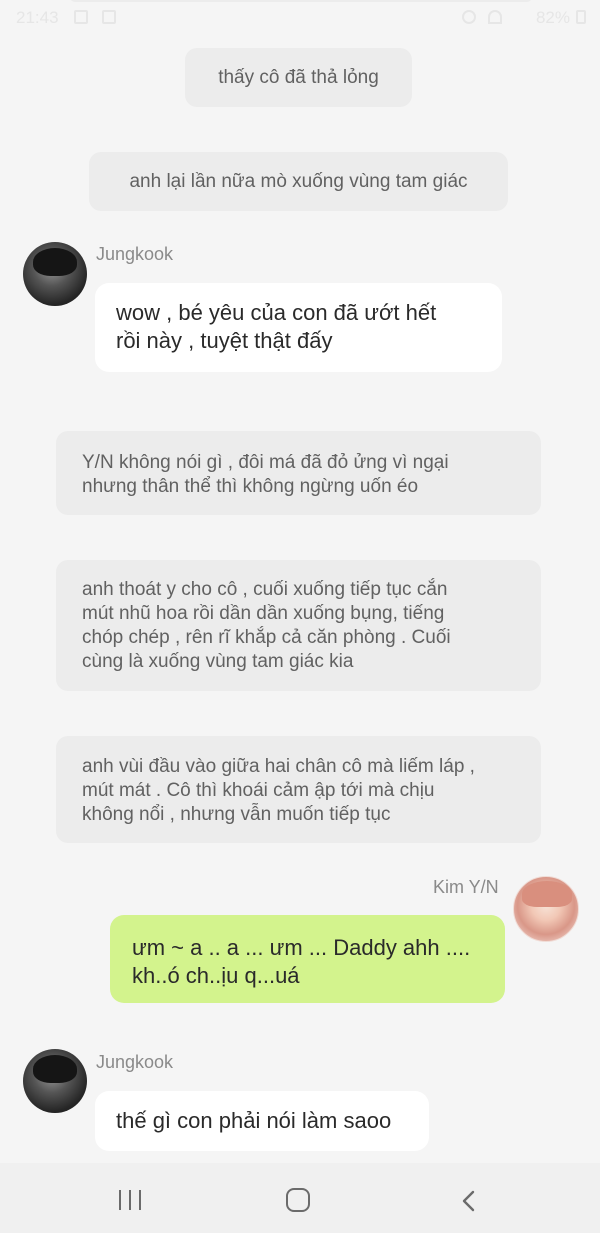 Image resolution: width=600 pixels, height=1233 pixels. I want to click on previous-message-edge, so click(301, 1).